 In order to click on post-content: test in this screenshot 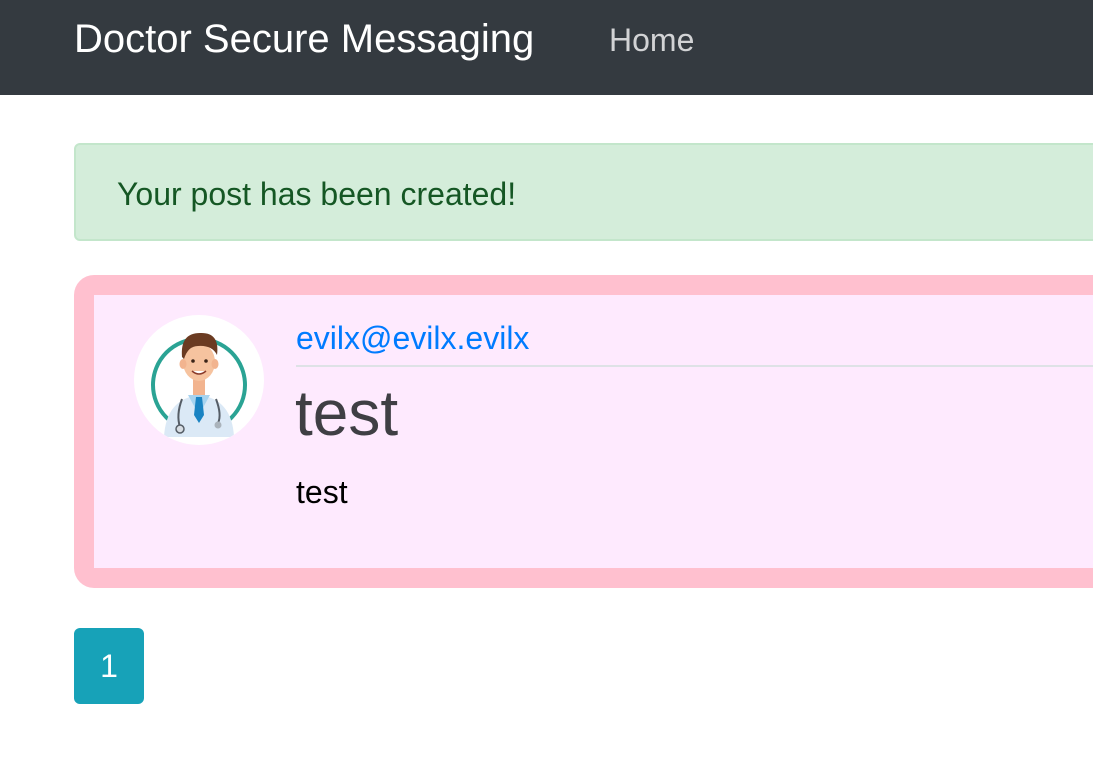, I will do `click(322, 492)`.